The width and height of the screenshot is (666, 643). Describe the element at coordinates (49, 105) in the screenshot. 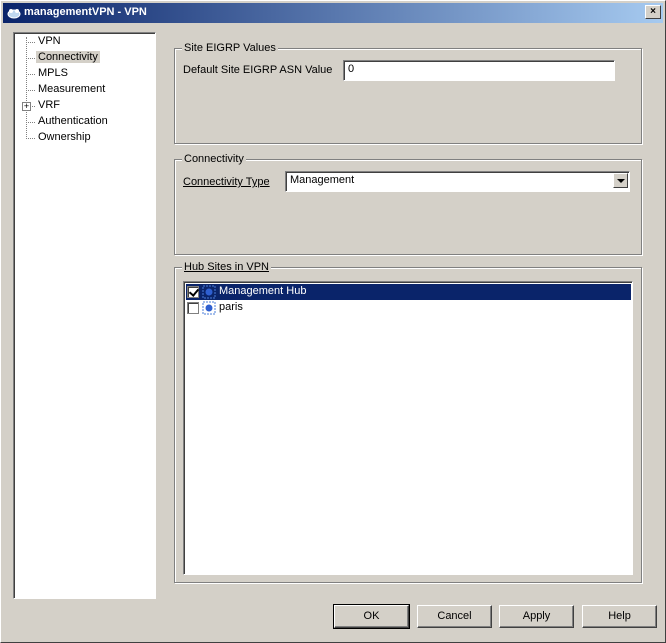

I see `tree-item-label: VRF` at that location.